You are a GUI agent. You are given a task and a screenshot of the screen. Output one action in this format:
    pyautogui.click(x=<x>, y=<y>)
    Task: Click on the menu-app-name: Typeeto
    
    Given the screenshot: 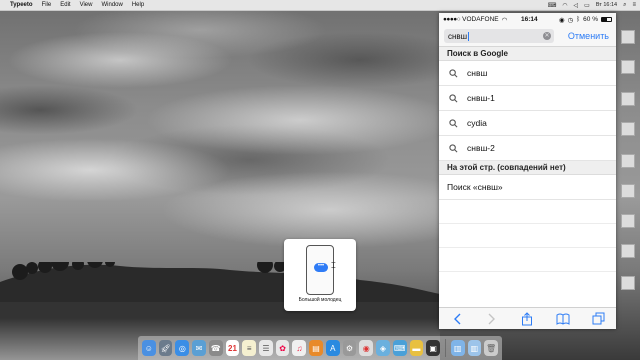 What is the action you would take?
    pyautogui.click(x=21, y=5)
    